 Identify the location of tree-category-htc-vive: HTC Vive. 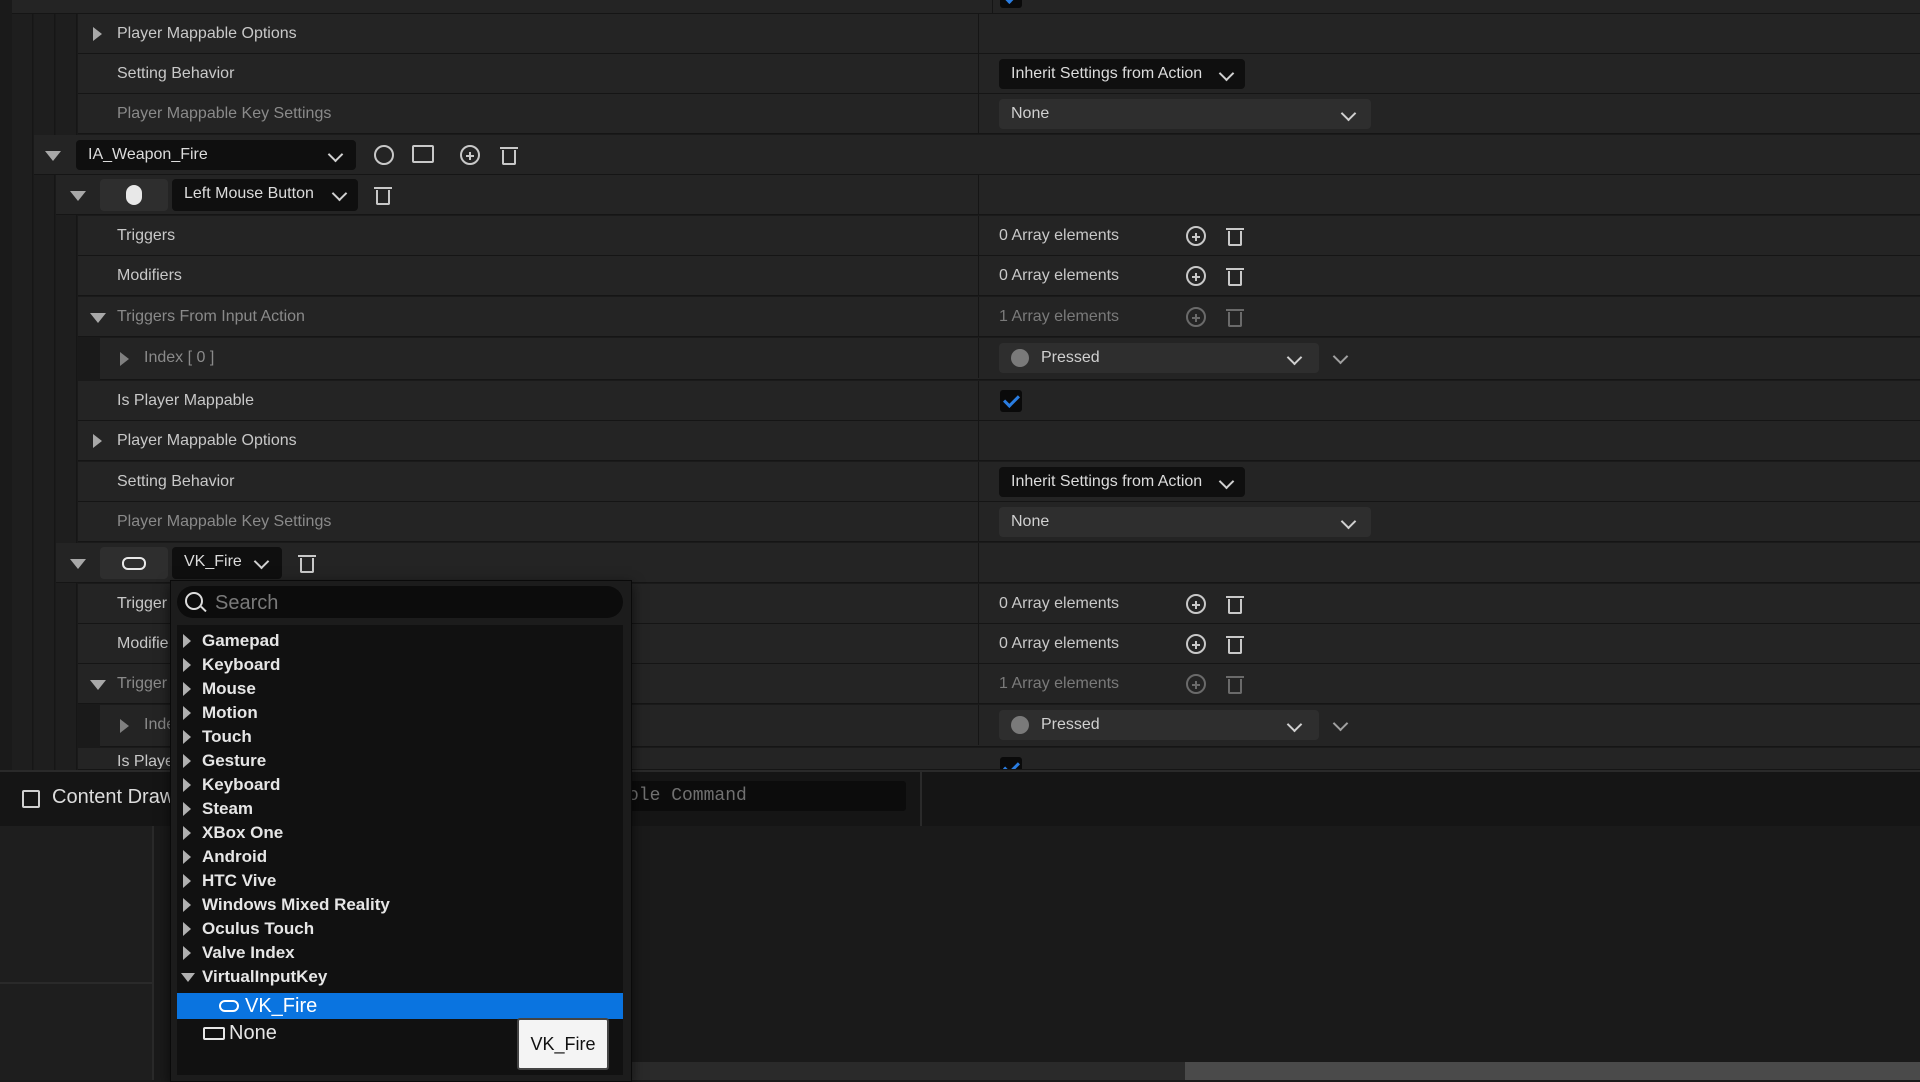
(400, 881).